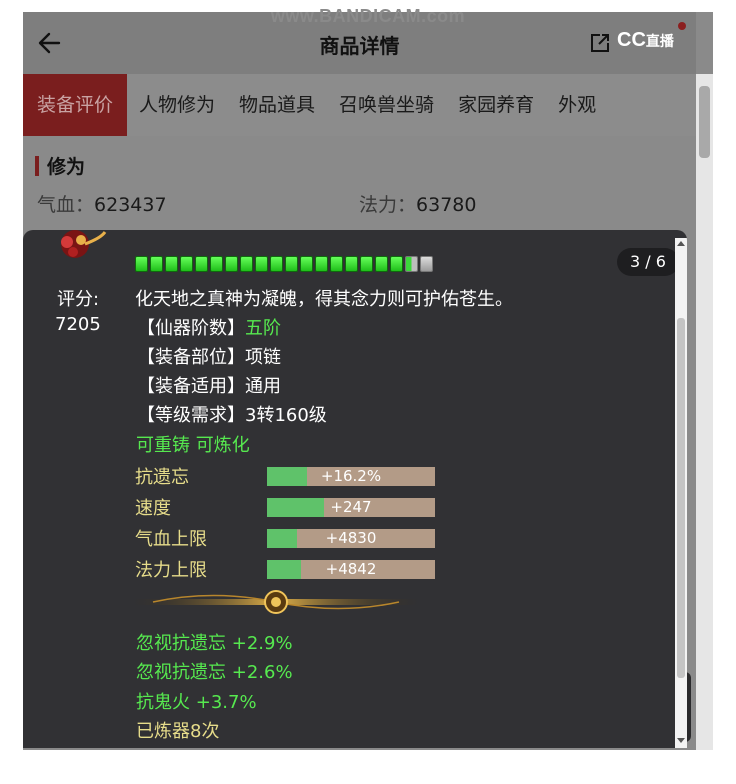 Image resolution: width=736 pixels, height=784 pixels. What do you see at coordinates (276, 602) in the screenshot?
I see `ornamental-divider` at bounding box center [276, 602].